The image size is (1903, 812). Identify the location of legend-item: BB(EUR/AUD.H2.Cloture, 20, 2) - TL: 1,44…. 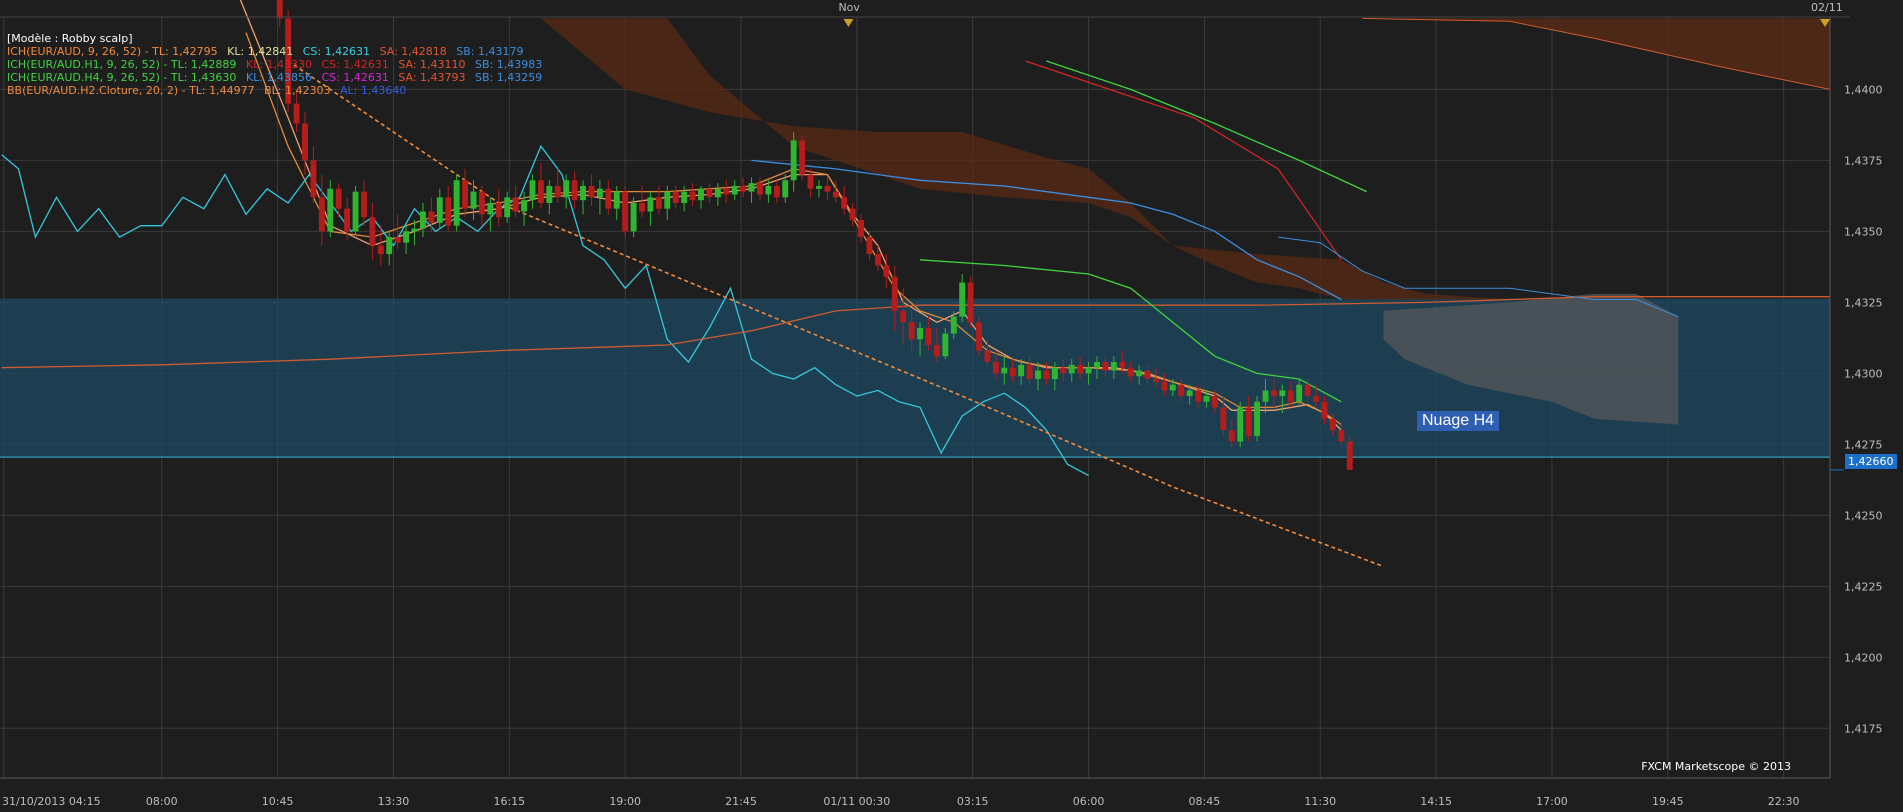
(131, 90).